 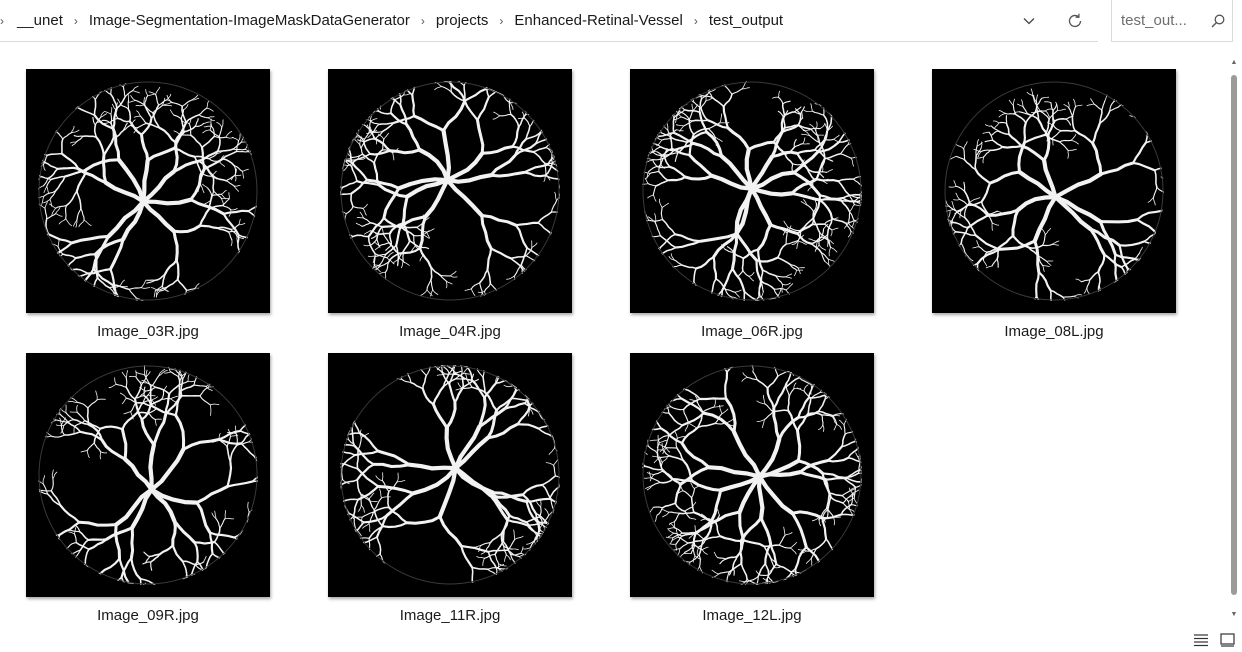 What do you see at coordinates (450, 493) in the screenshot?
I see `file-item: Image_11R.jpg` at bounding box center [450, 493].